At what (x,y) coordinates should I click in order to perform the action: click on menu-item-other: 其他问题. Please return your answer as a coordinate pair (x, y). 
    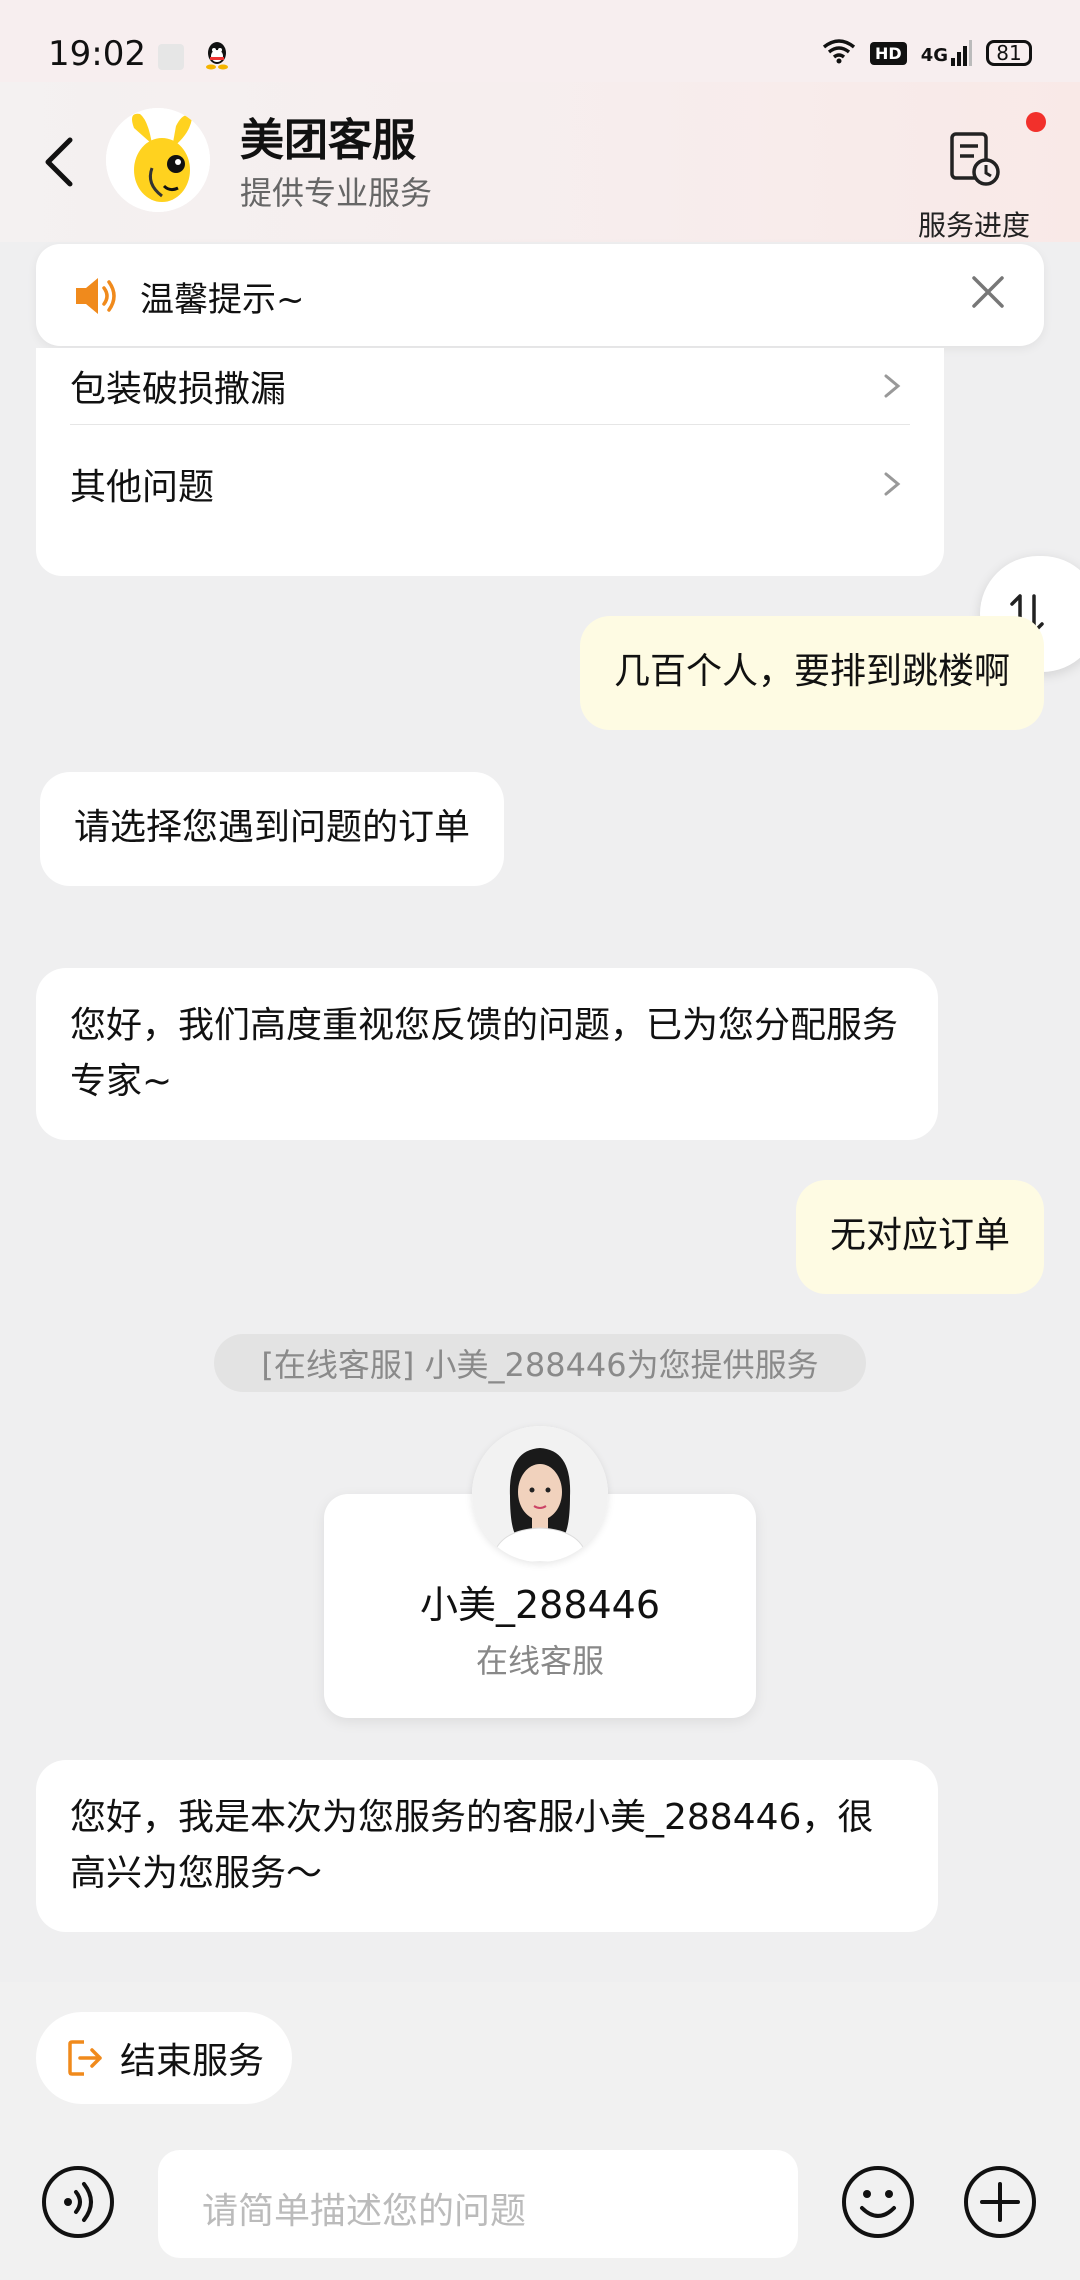
    Looking at the image, I should click on (490, 484).